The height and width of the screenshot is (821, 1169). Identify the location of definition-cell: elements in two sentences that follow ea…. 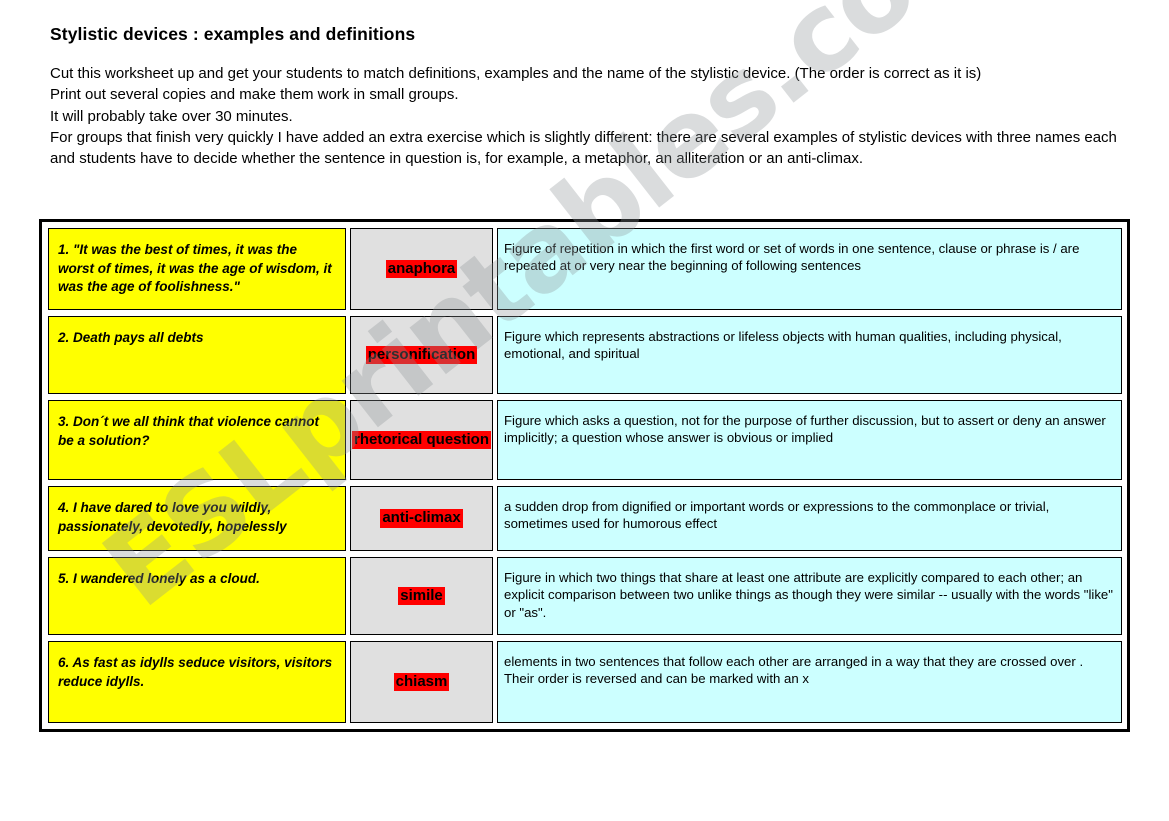
(809, 682).